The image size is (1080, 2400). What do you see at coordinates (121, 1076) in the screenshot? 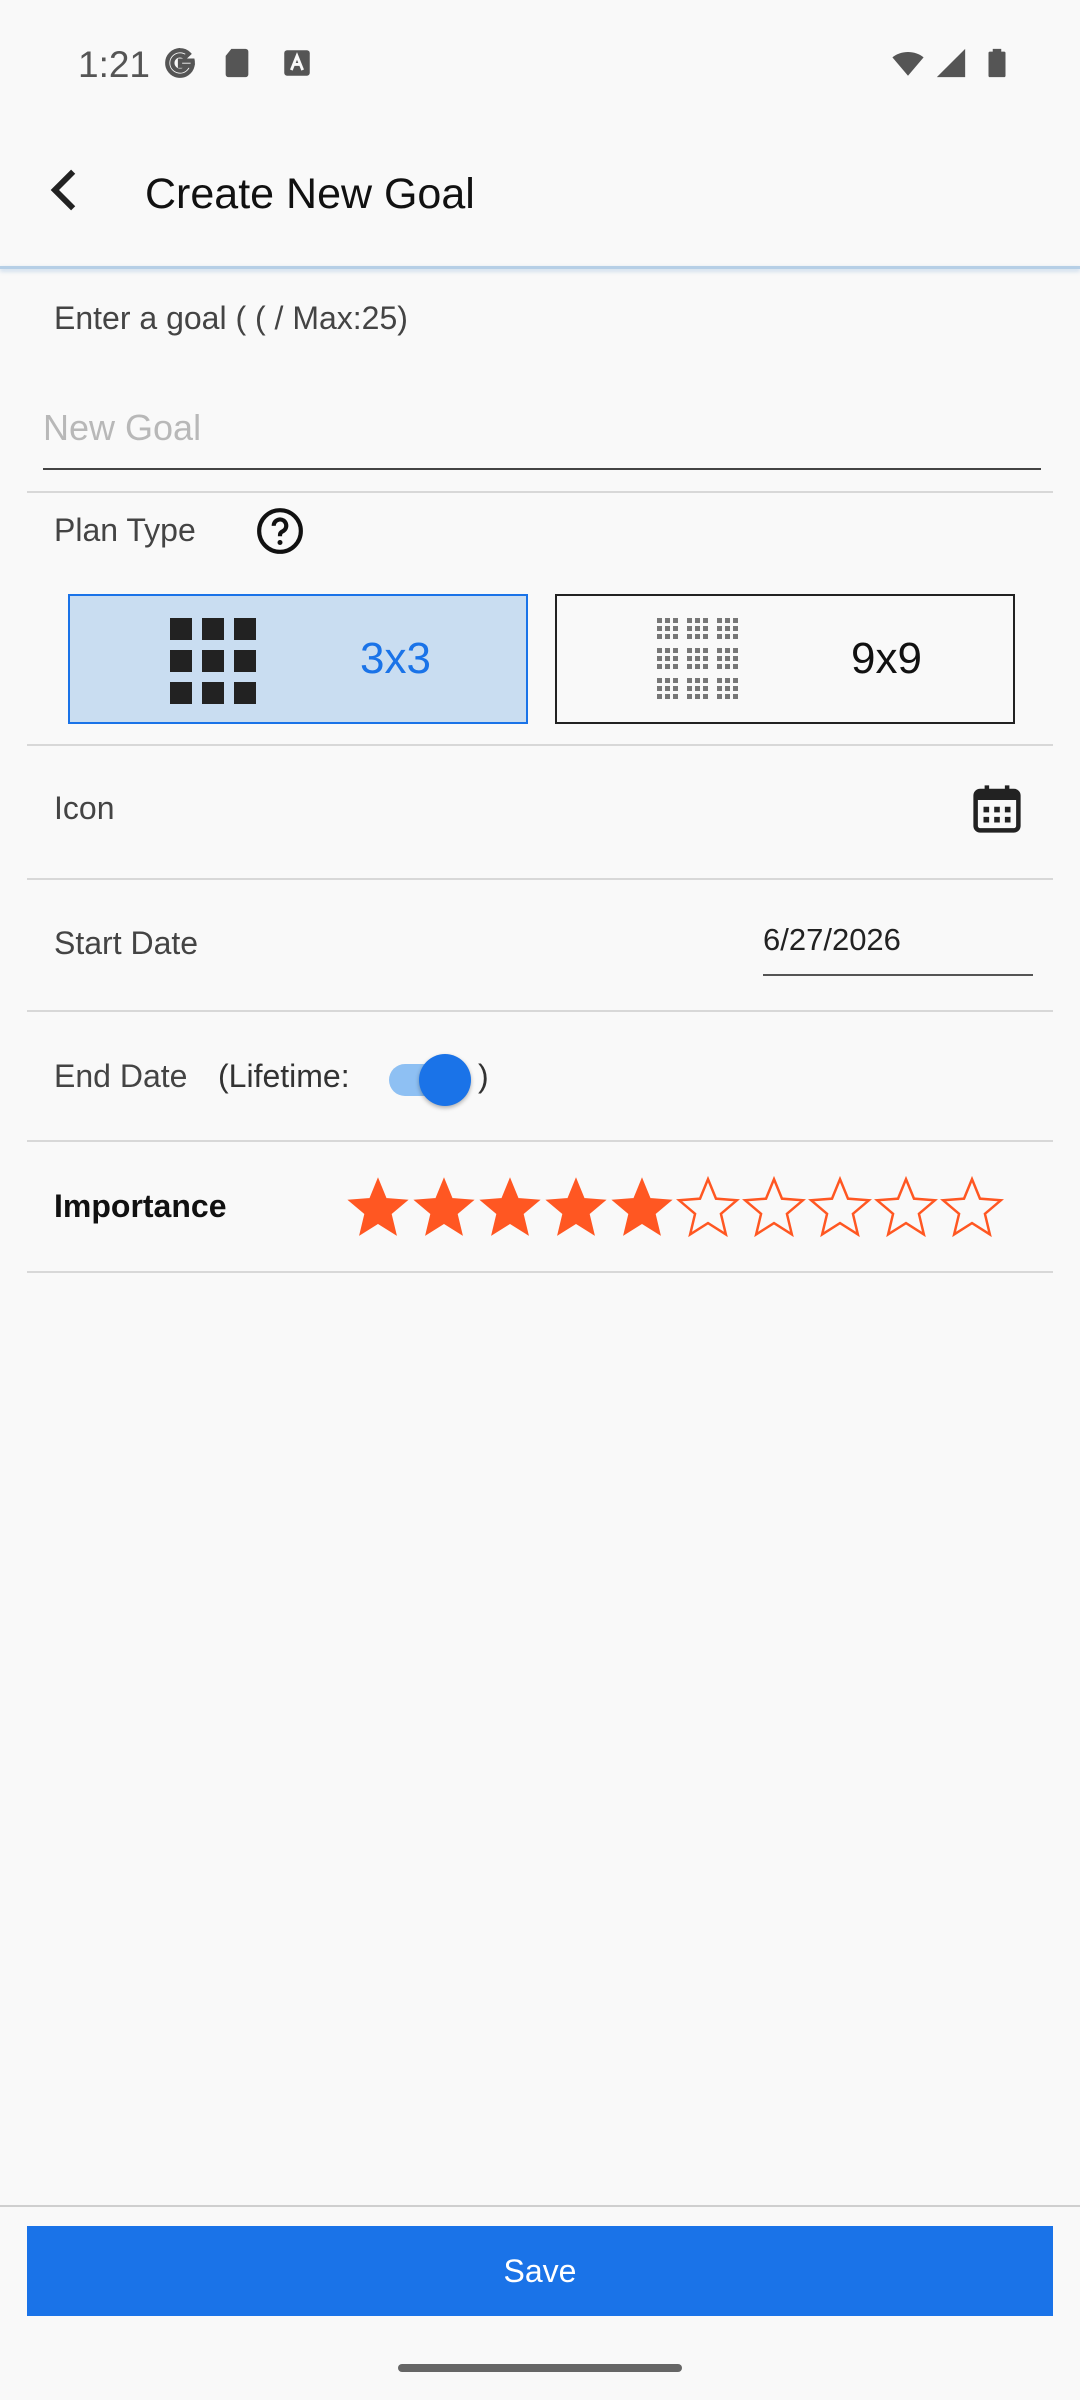
I see `end-date-label: End Date` at bounding box center [121, 1076].